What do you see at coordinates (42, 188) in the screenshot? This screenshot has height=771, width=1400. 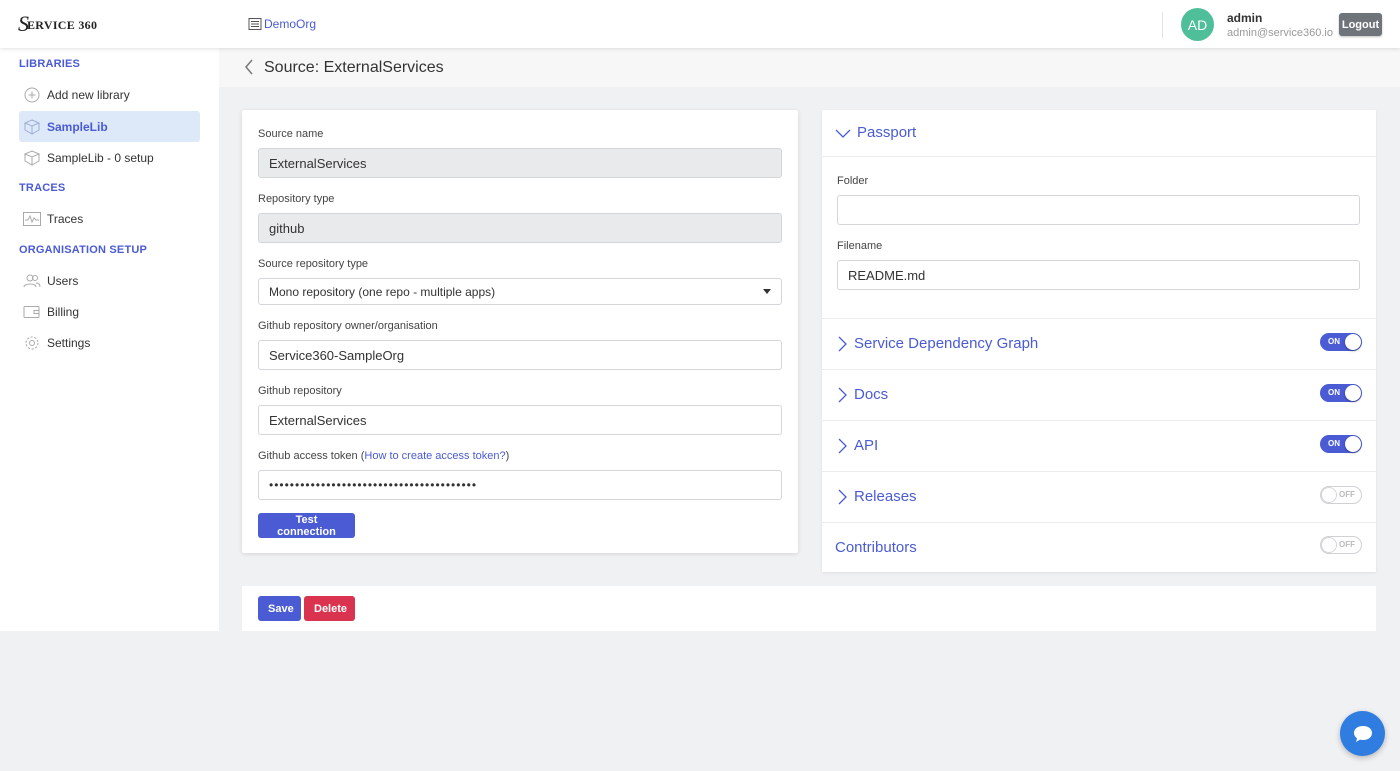 I see `section-traces: TRACES` at bounding box center [42, 188].